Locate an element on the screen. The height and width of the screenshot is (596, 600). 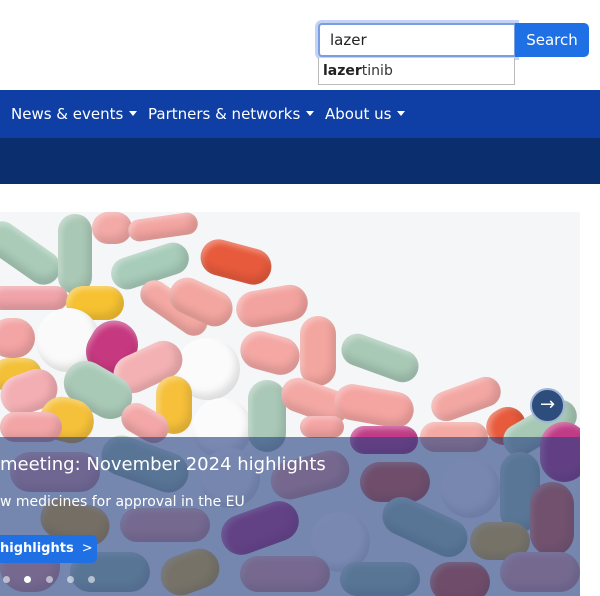
autocomplete-suggestion: lazertinib is located at coordinates (416, 71).